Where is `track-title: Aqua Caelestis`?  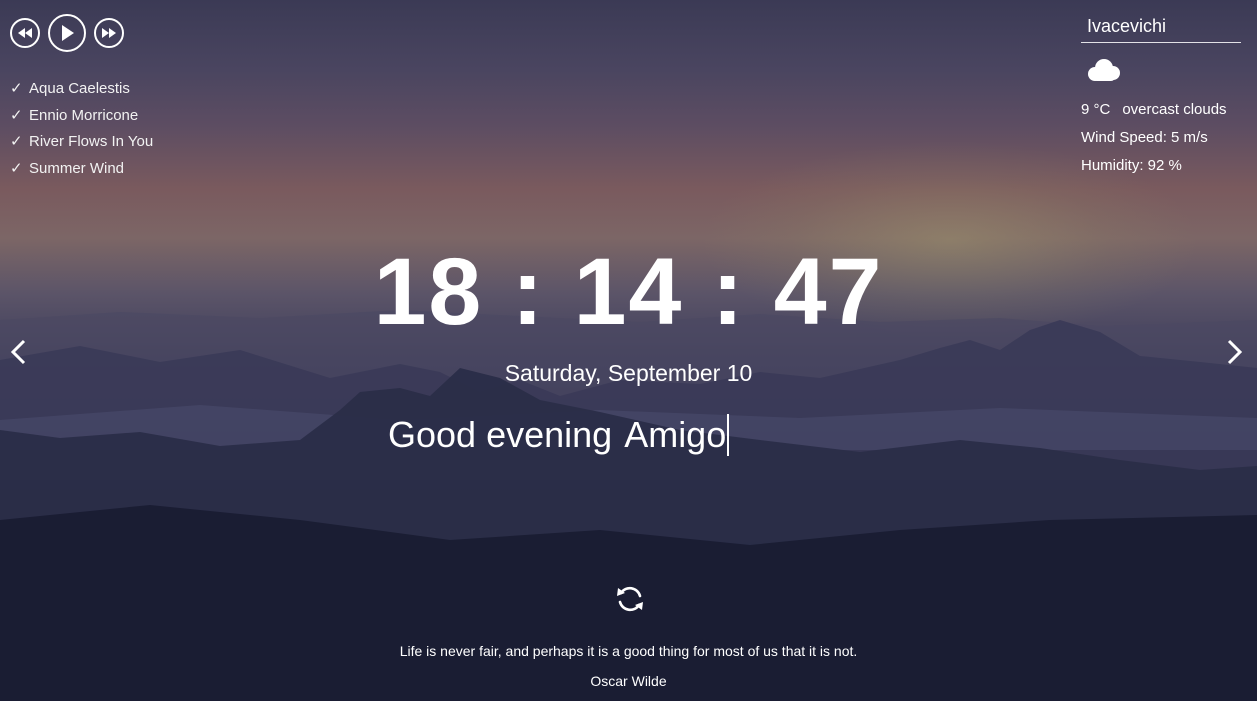 track-title: Aqua Caelestis is located at coordinates (79, 88).